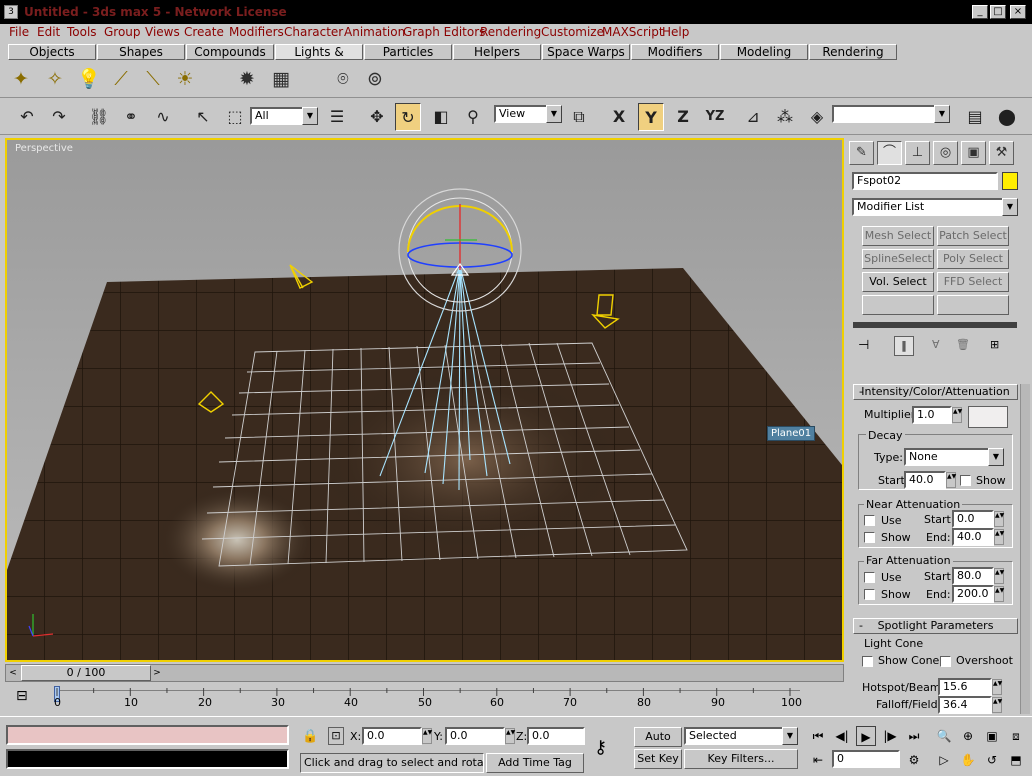 The width and height of the screenshot is (1032, 776). What do you see at coordinates (59, 117) in the screenshot?
I see `redo-icon: ↷` at bounding box center [59, 117].